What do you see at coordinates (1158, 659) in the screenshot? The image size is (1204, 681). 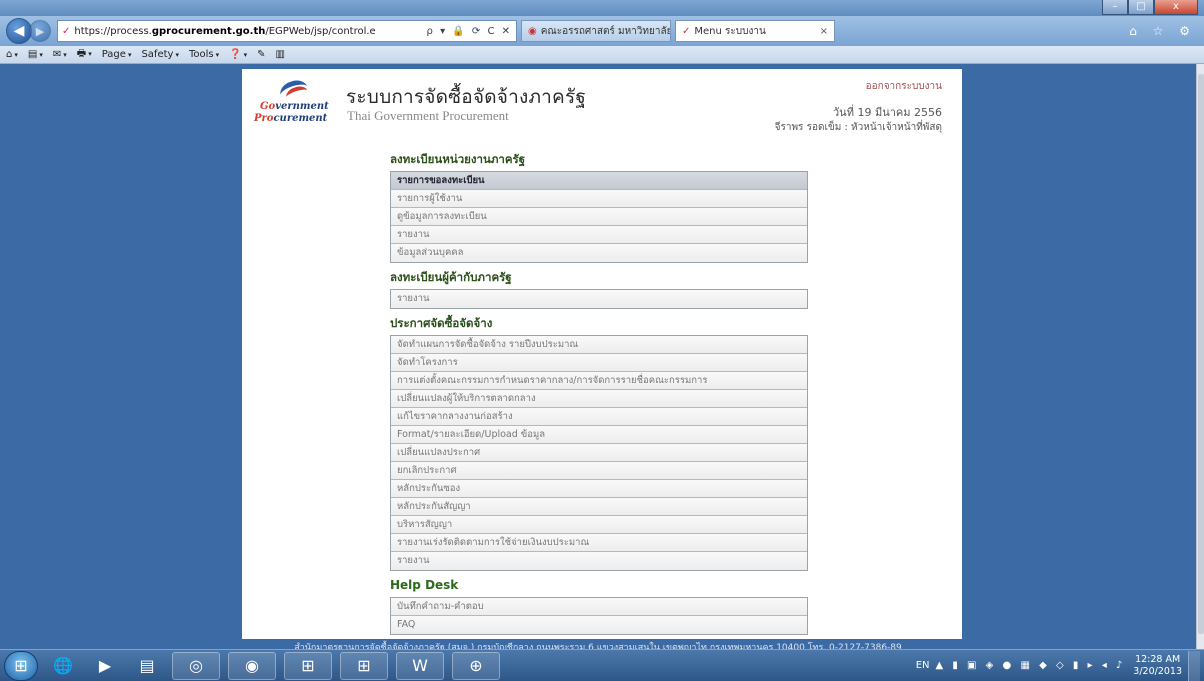 I see `clock-time: 12:28 AM` at bounding box center [1158, 659].